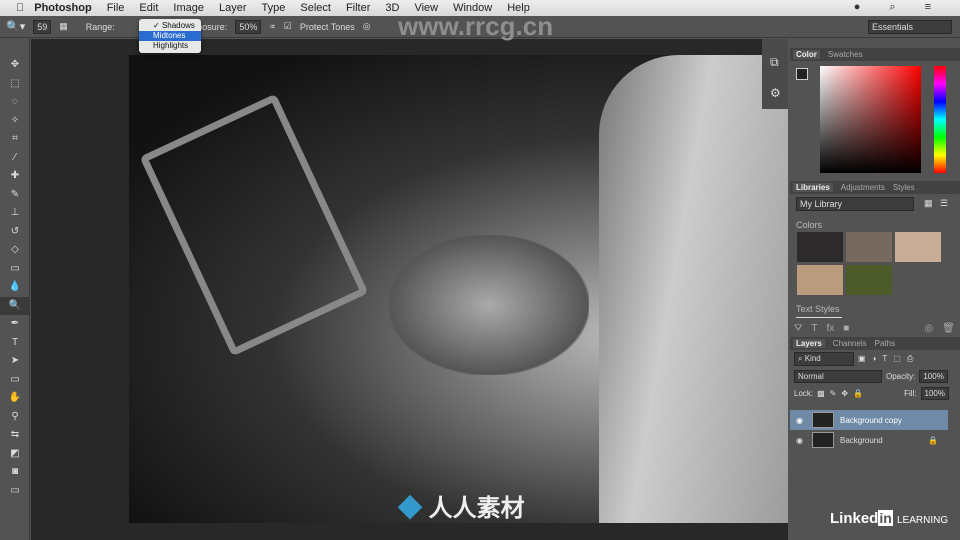 The image size is (960, 540). Describe the element at coordinates (62, 8) in the screenshot. I see `menu-app: Photoshop` at that location.